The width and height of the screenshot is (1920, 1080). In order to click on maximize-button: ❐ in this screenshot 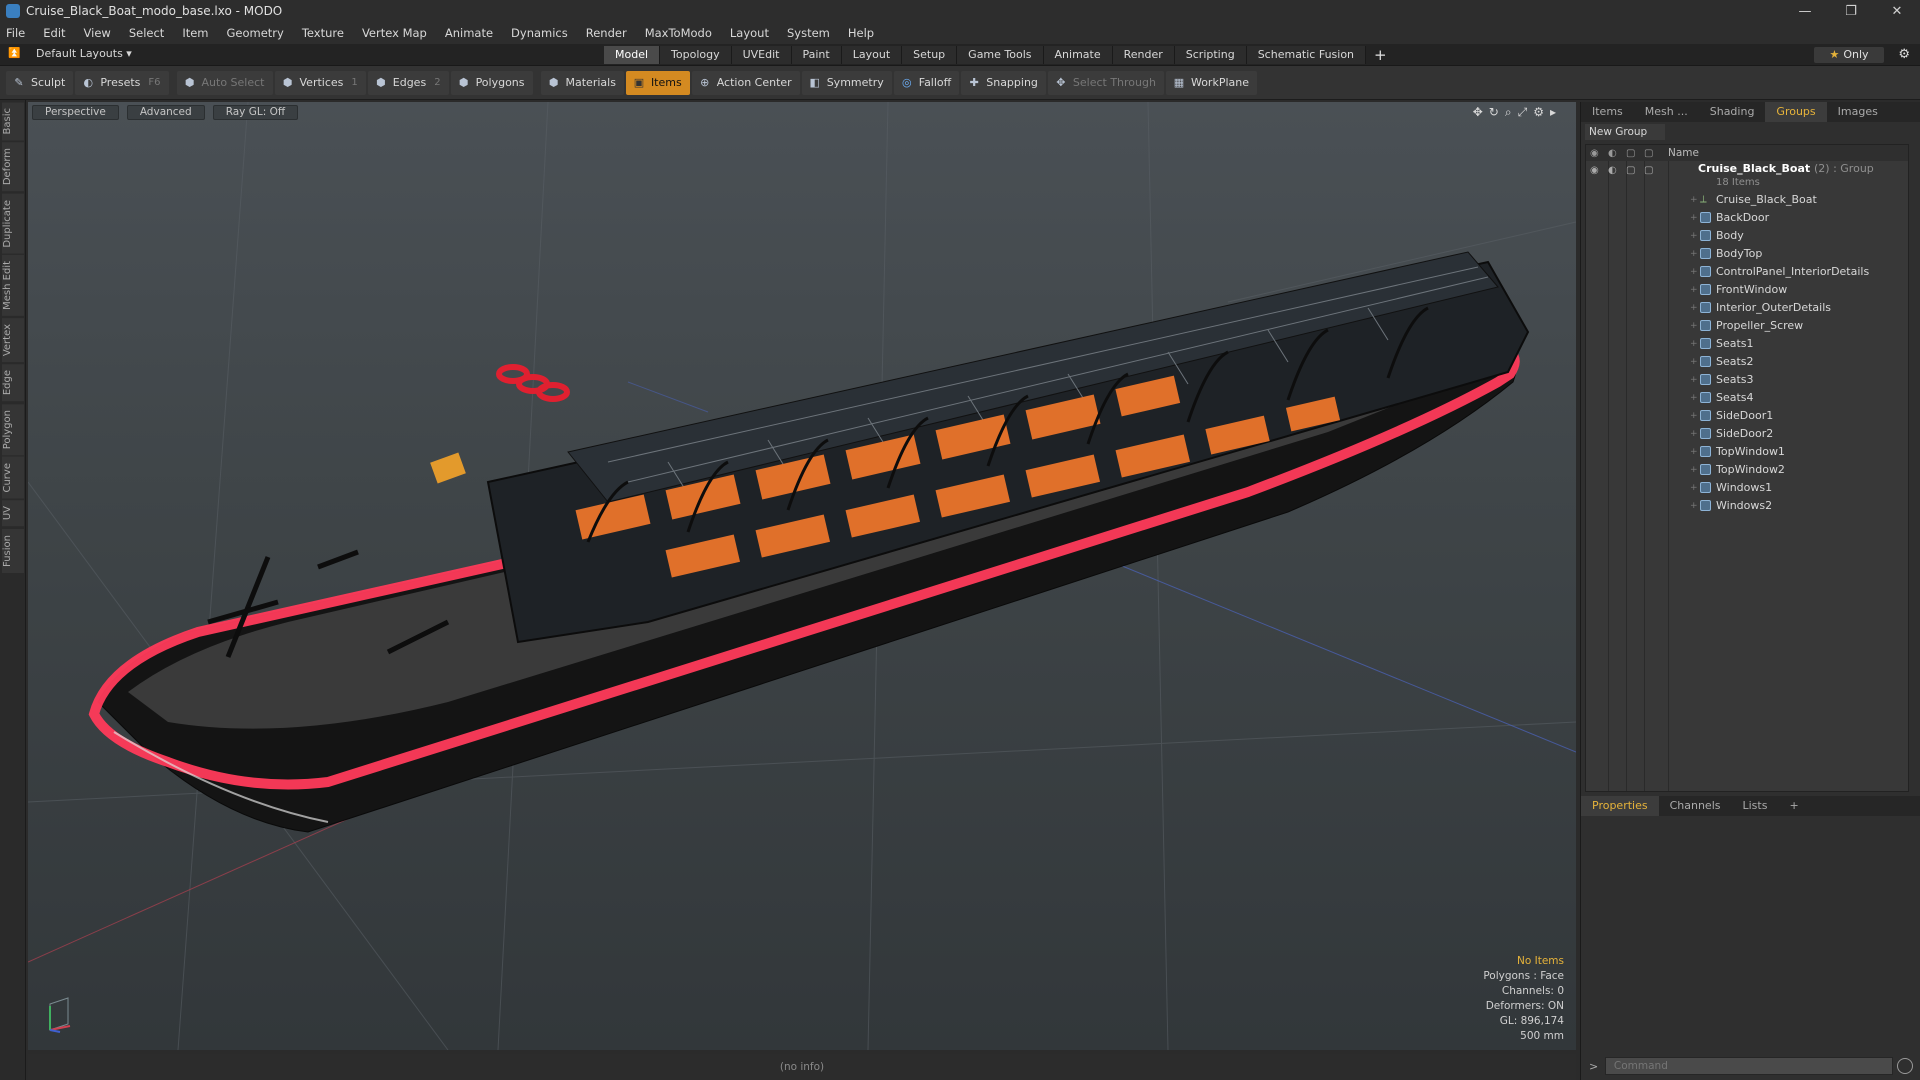, I will do `click(1851, 11)`.